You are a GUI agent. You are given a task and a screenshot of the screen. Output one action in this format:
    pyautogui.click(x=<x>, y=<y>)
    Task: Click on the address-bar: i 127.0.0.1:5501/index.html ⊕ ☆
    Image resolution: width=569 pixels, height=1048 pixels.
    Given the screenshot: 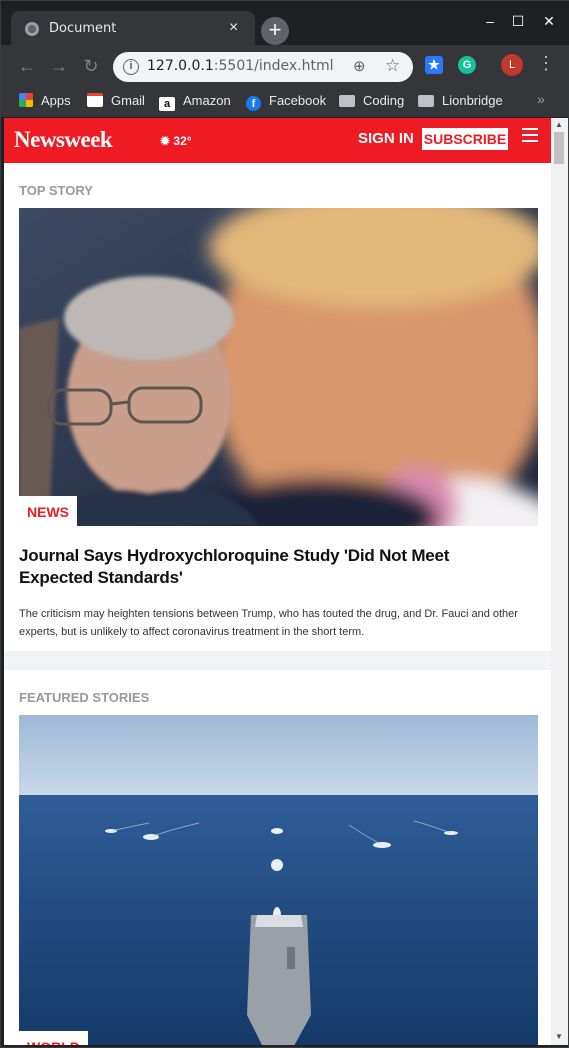 What is the action you would take?
    pyautogui.click(x=263, y=67)
    